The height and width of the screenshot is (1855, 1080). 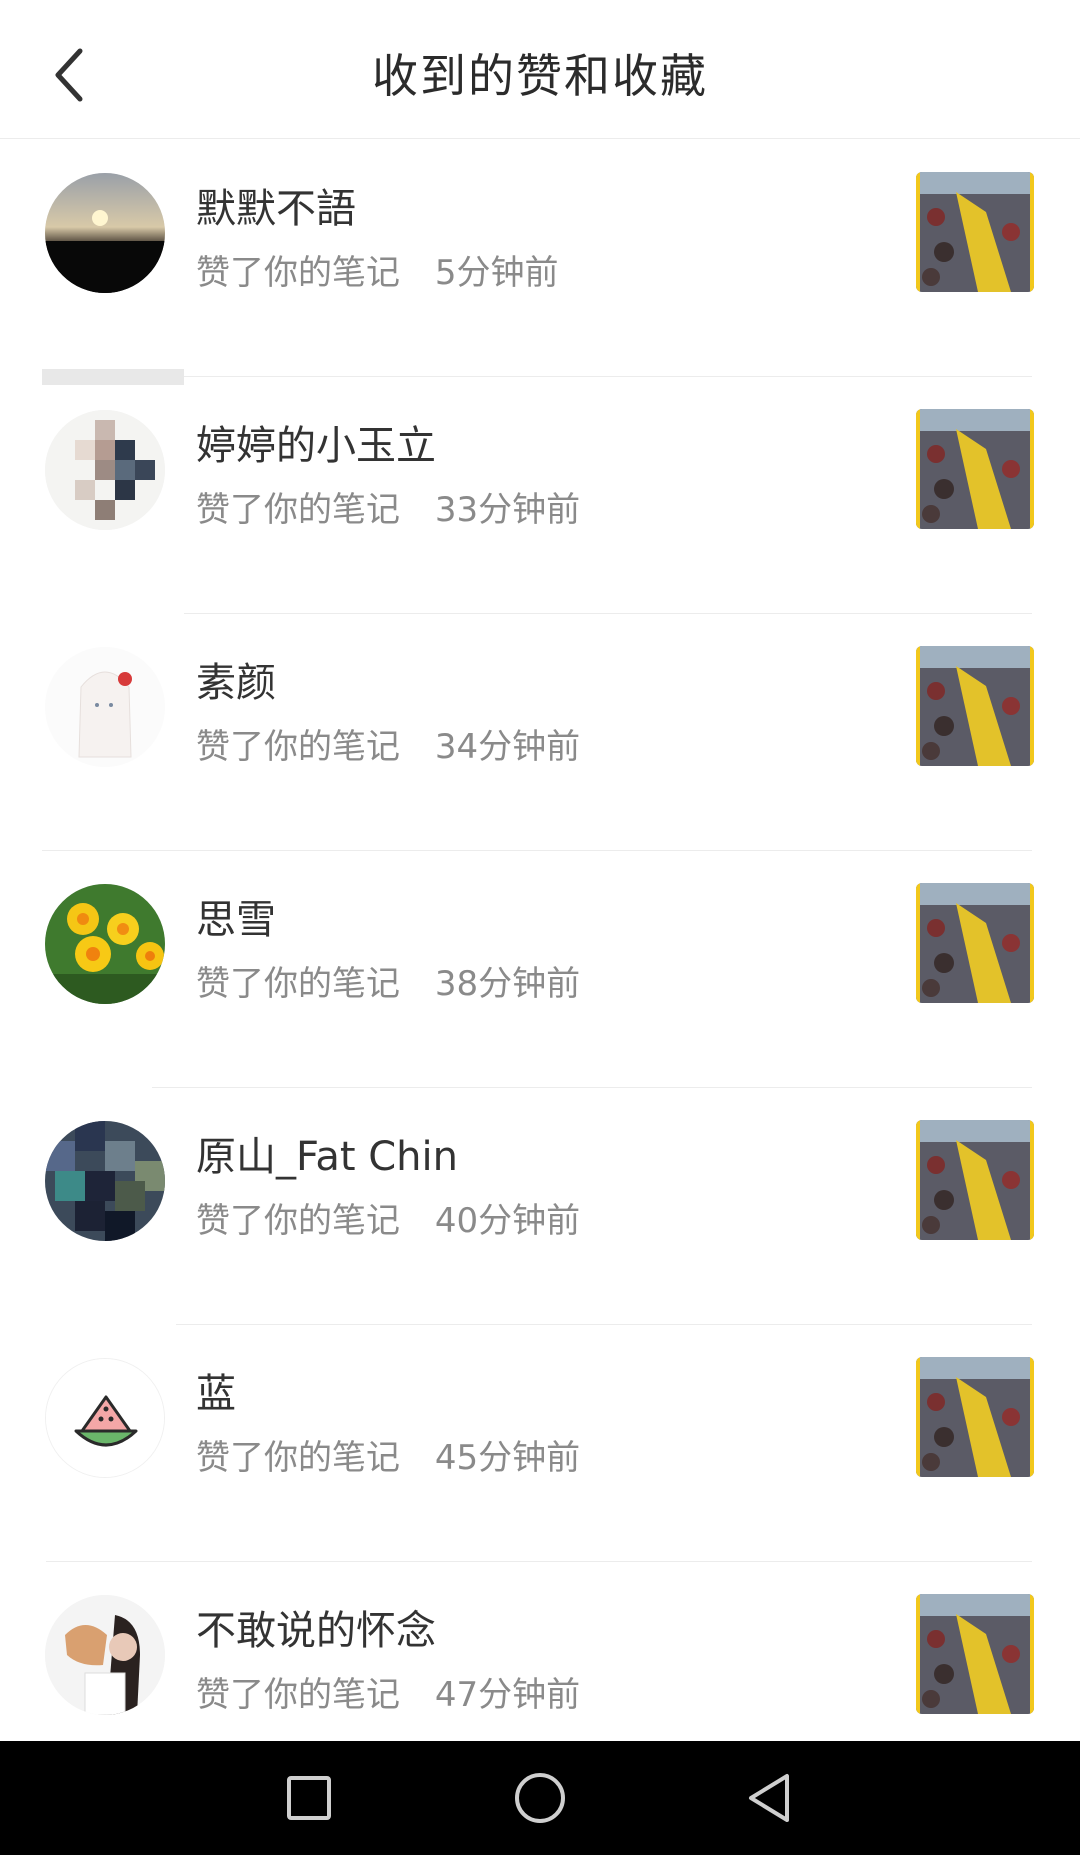 What do you see at coordinates (236, 916) in the screenshot?
I see `user-name: 思雪` at bounding box center [236, 916].